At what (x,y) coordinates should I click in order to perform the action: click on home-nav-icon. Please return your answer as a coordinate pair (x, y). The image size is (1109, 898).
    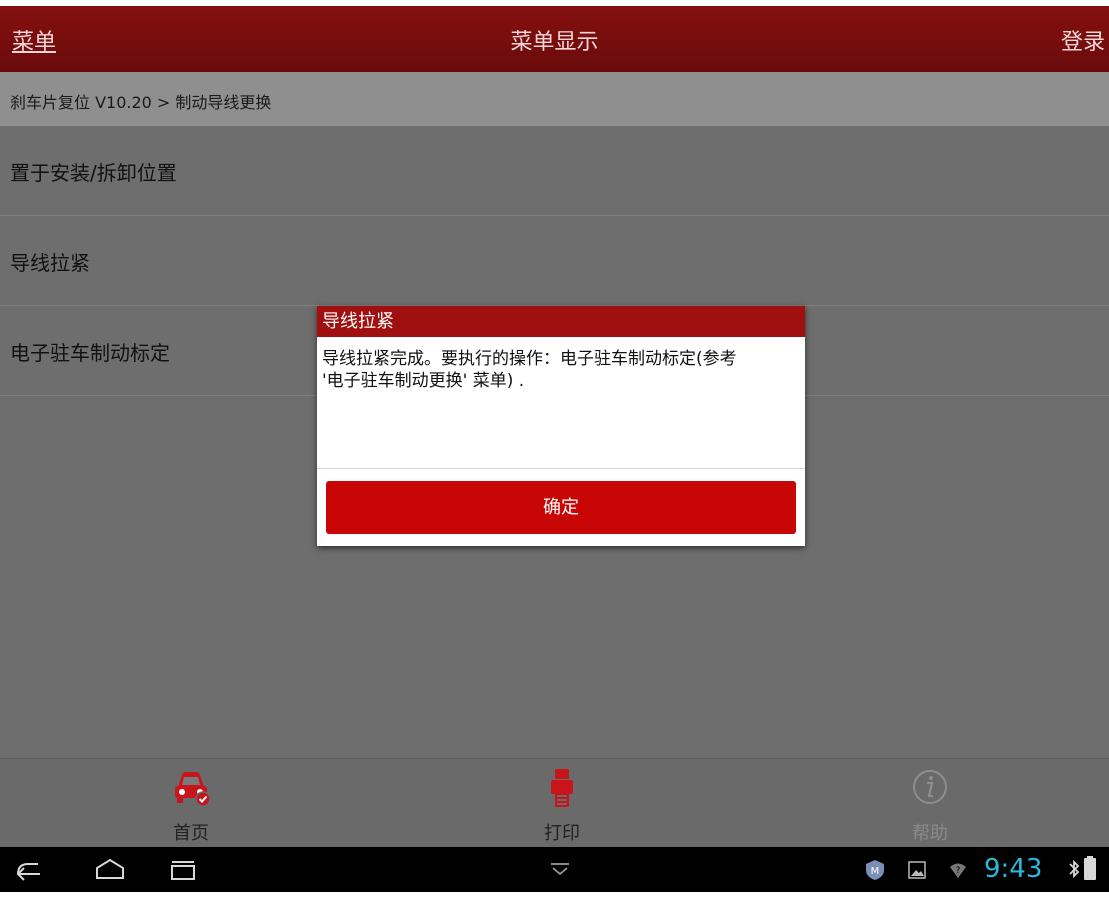
    Looking at the image, I should click on (110, 870).